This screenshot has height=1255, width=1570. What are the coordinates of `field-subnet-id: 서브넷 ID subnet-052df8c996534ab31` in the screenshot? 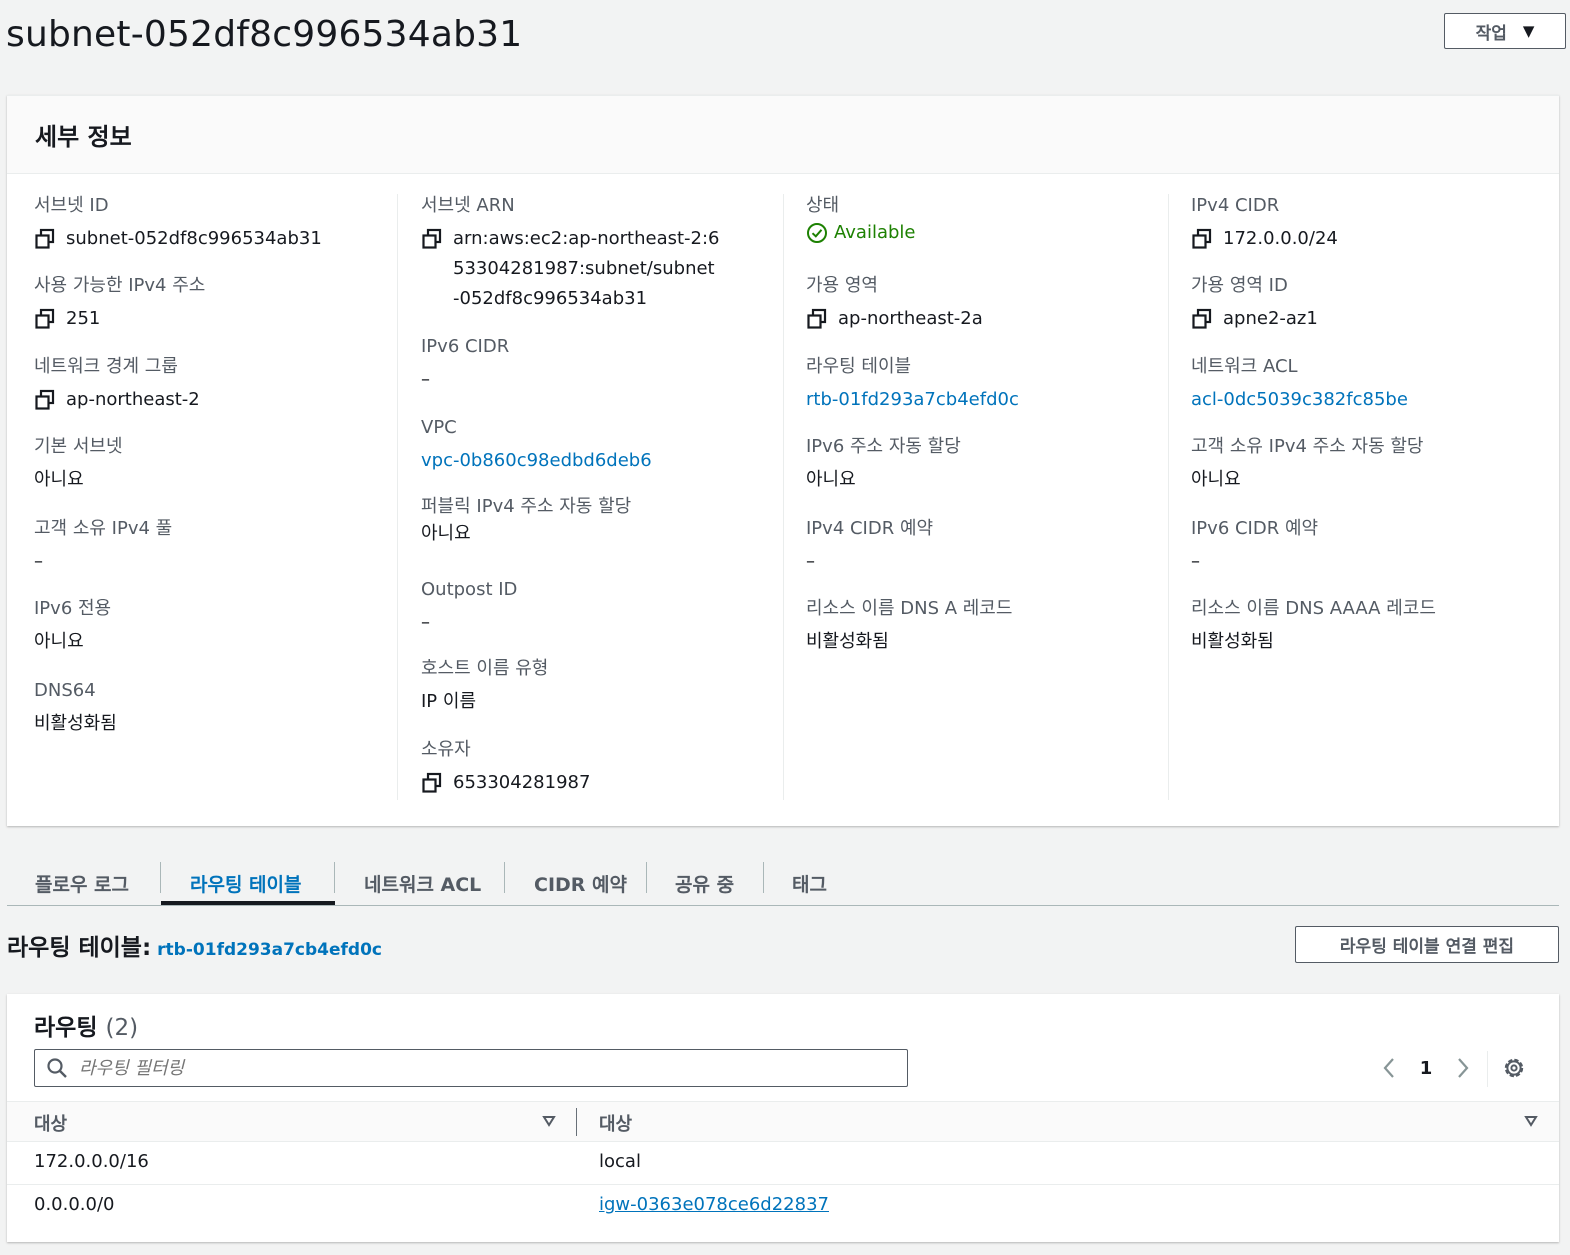 It's located at (178, 224).